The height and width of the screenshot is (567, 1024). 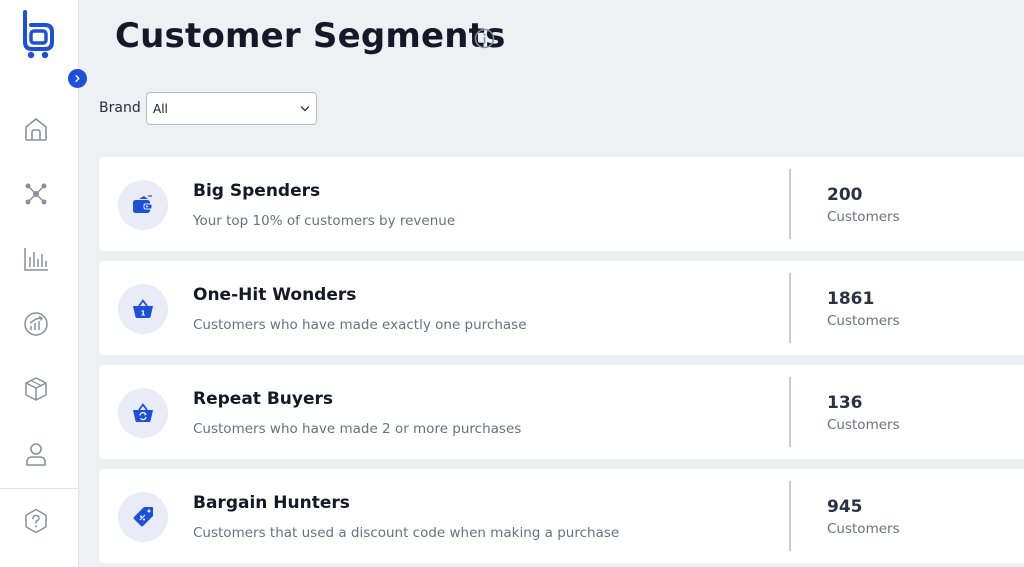 I want to click on segment-icon-badge: 1, so click(x=143, y=309).